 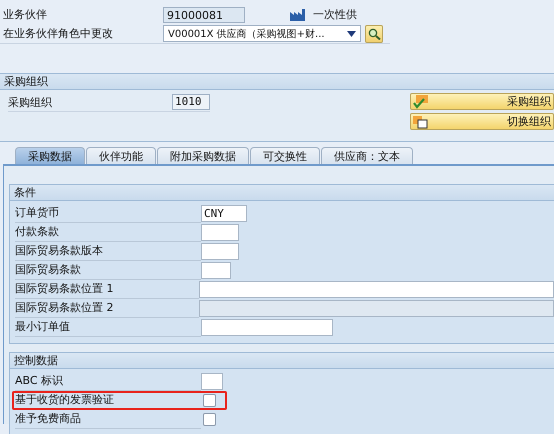 I want to click on purchasing-org-field: 1010, so click(x=191, y=102).